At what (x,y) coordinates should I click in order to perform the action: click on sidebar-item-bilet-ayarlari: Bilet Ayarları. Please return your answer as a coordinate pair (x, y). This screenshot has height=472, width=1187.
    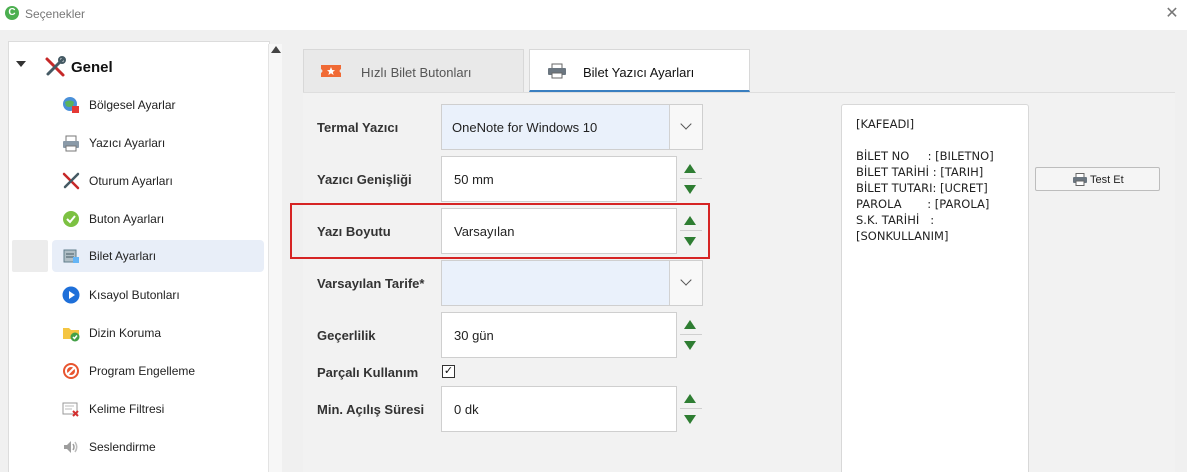
    Looking at the image, I should click on (158, 256).